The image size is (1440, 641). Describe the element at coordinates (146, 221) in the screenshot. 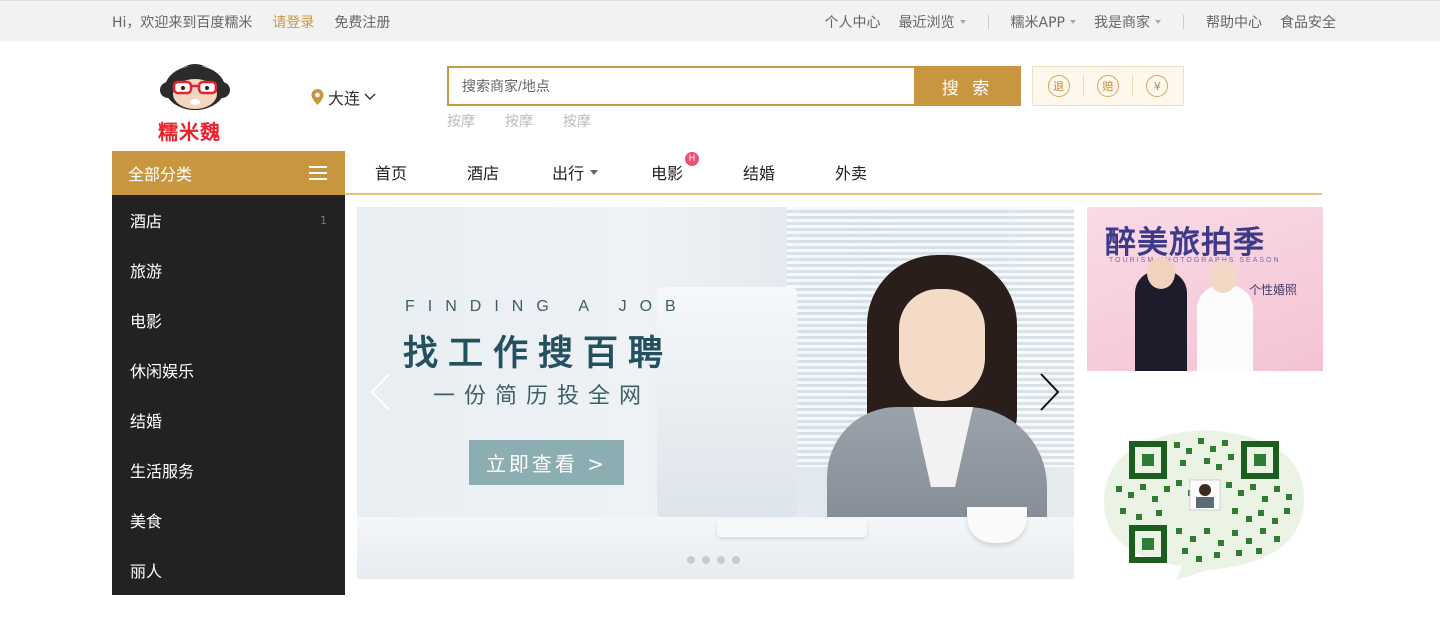

I see `category-label: 酒店` at that location.